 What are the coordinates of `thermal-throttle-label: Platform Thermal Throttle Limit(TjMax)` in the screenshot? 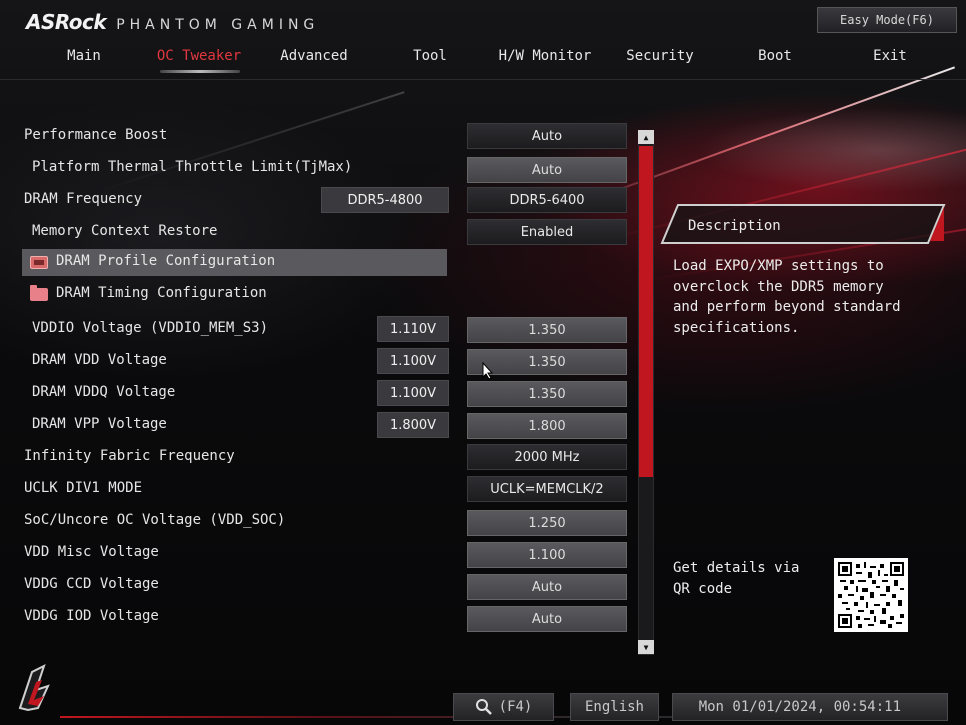 It's located at (192, 167).